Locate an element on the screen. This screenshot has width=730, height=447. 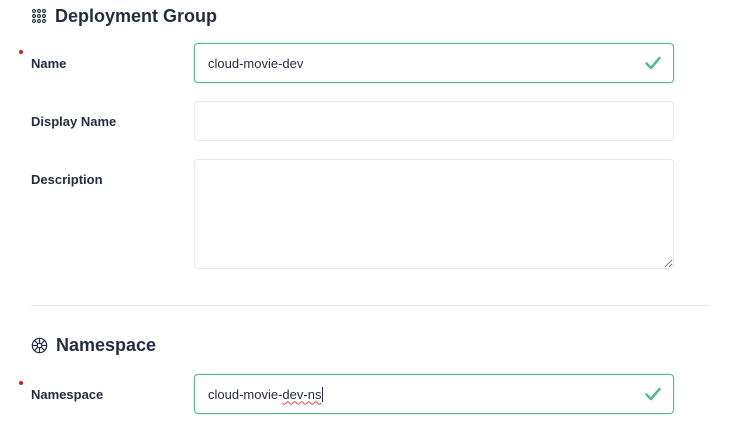
namespace-value-prefix: cloud-movie- is located at coordinates (245, 394).